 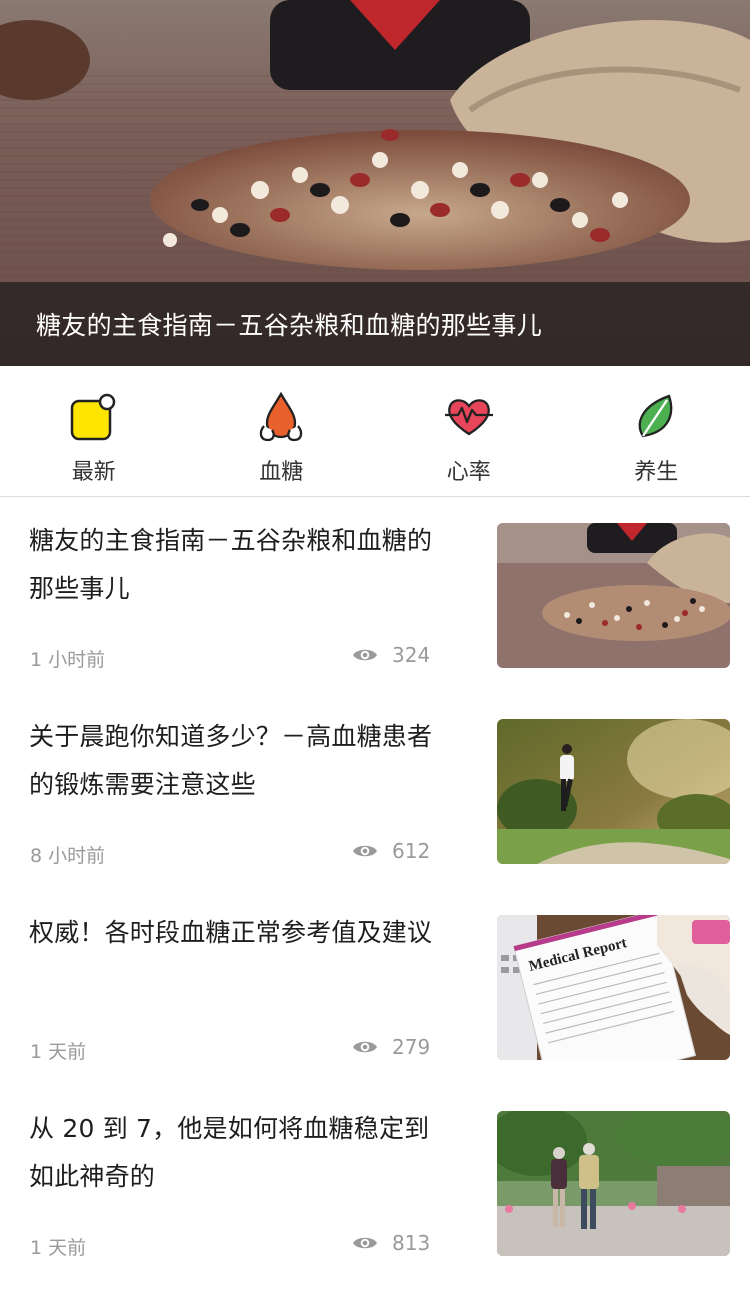 What do you see at coordinates (411, 851) in the screenshot?
I see `article-view-count: 612` at bounding box center [411, 851].